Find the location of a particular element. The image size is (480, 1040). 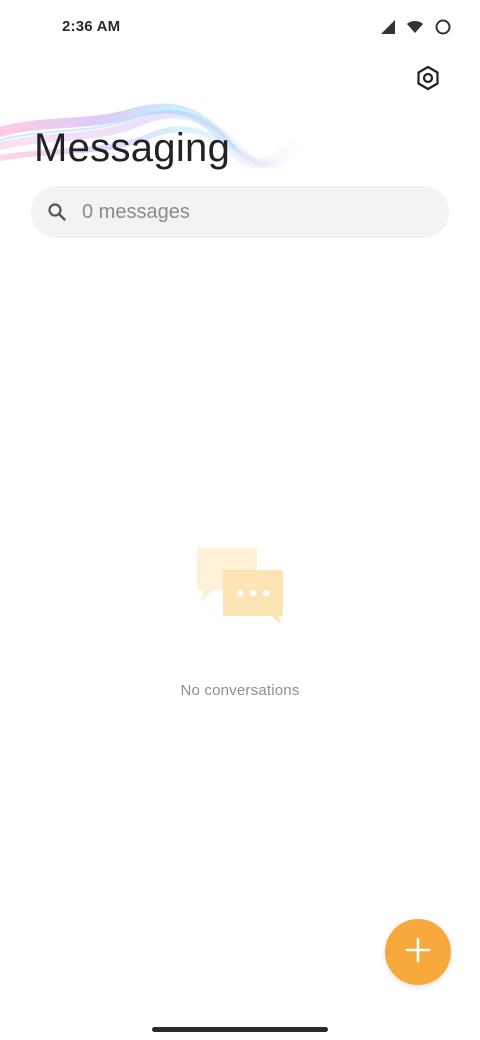

wifi-icon is located at coordinates (415, 27).